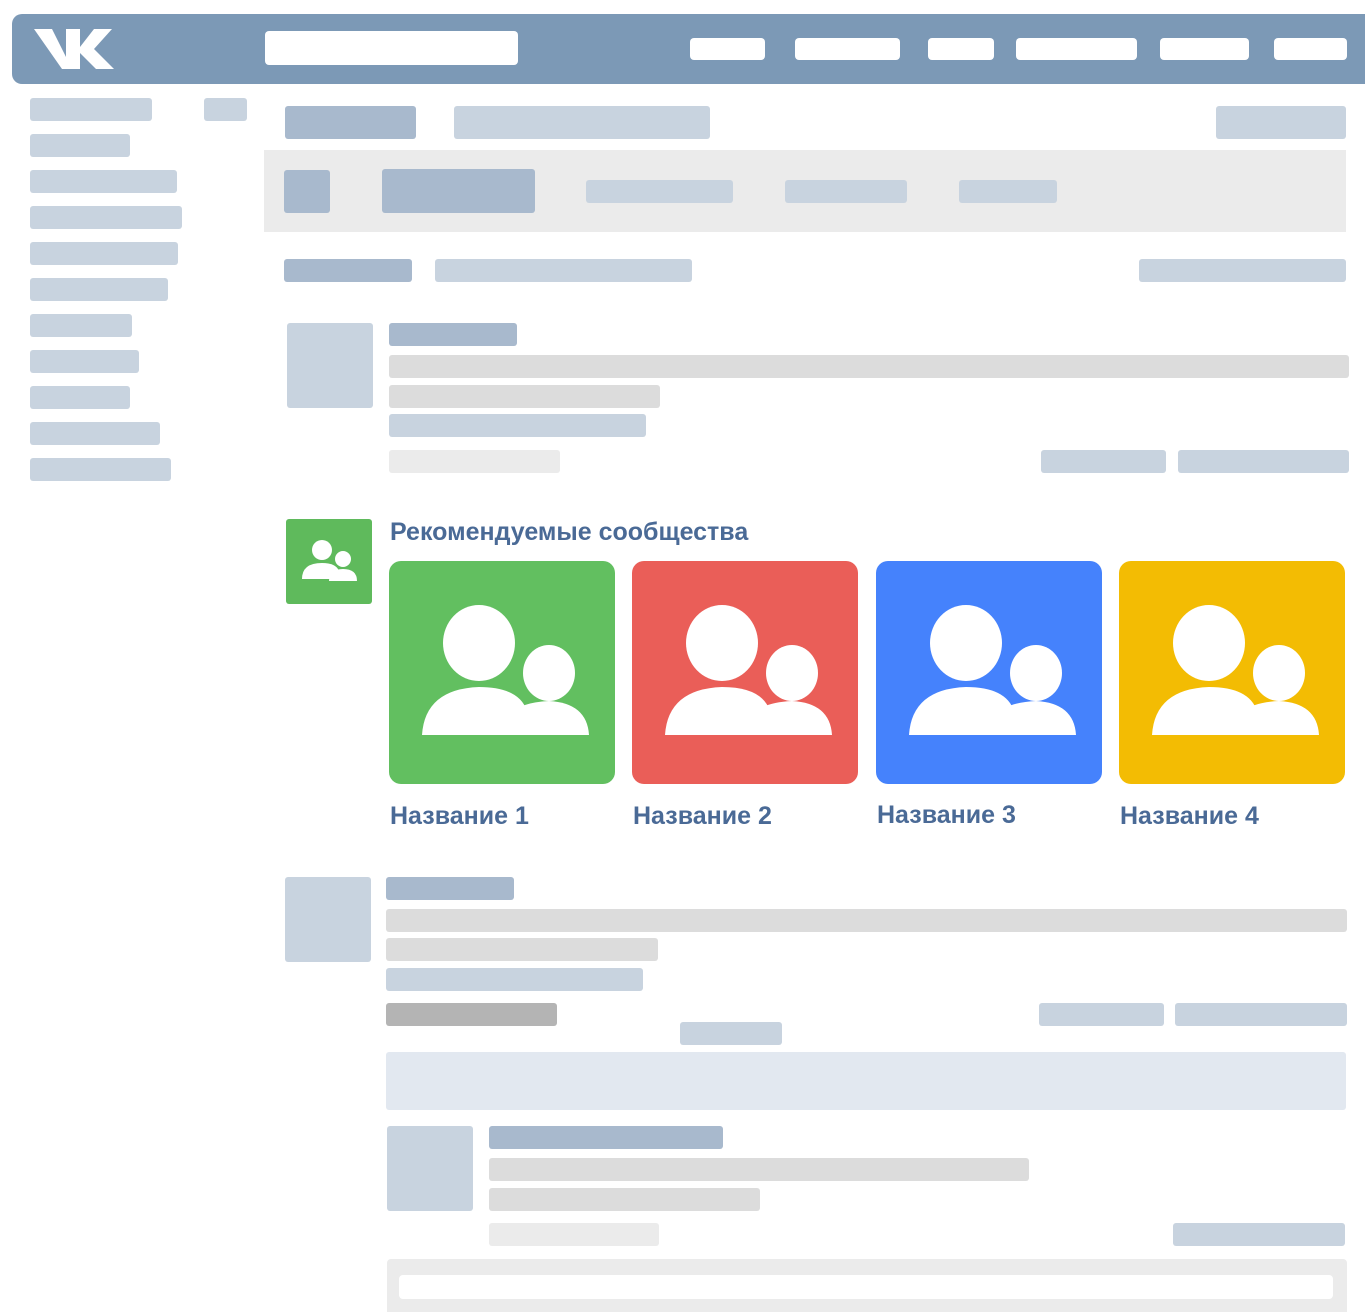  Describe the element at coordinates (459, 816) in the screenshot. I see `community-name-1: Название 1` at that location.